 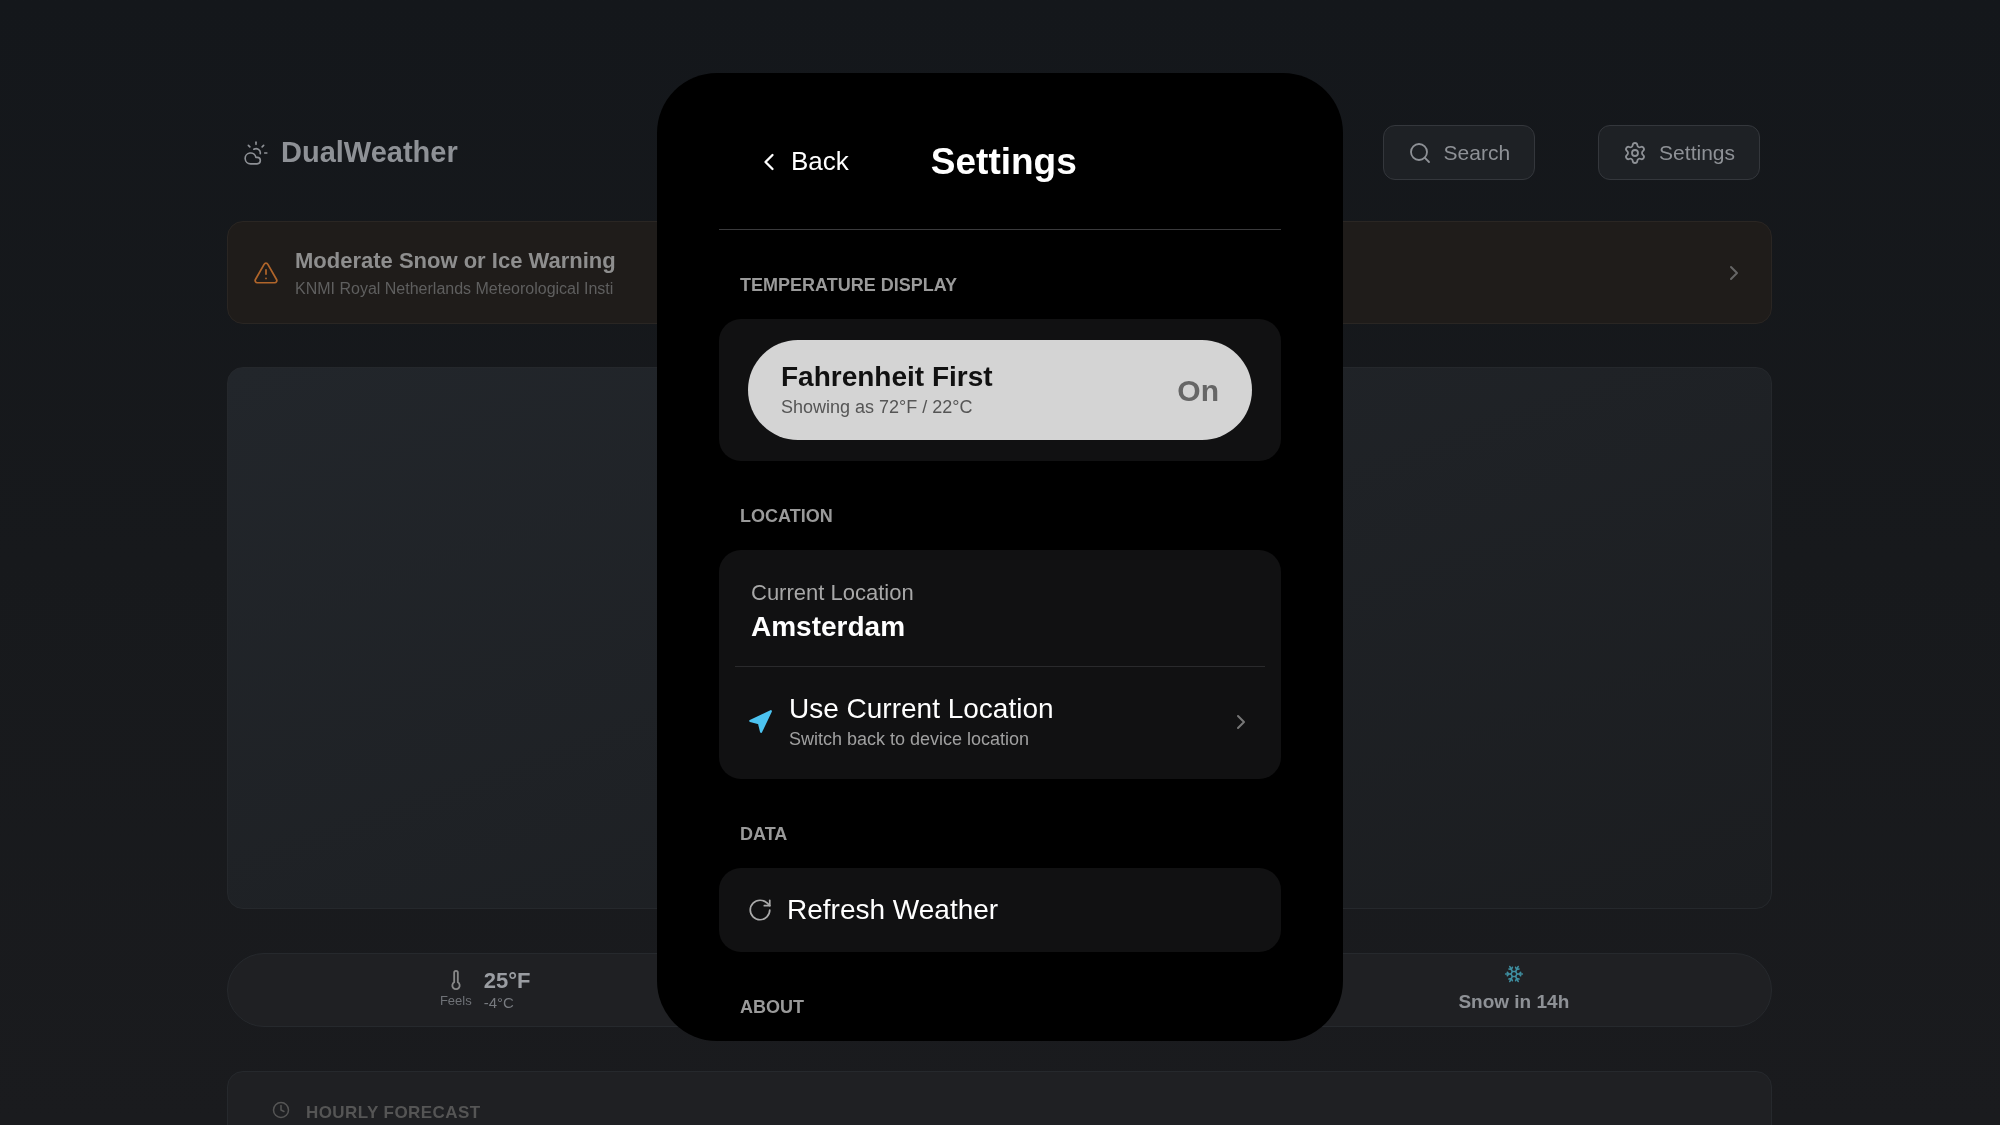 I want to click on toggle-subtitle: Showing as 72°F / 22°C, so click(x=877, y=407).